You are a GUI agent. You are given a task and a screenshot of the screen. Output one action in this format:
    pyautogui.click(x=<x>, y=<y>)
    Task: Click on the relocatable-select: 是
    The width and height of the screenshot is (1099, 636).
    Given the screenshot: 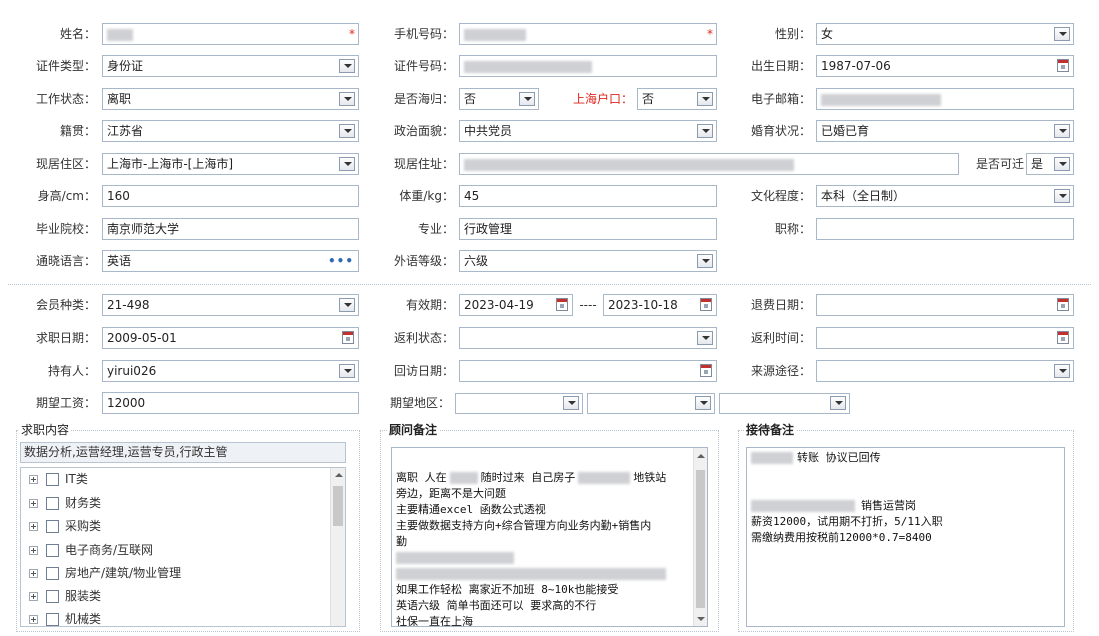 What is the action you would take?
    pyautogui.click(x=1050, y=164)
    